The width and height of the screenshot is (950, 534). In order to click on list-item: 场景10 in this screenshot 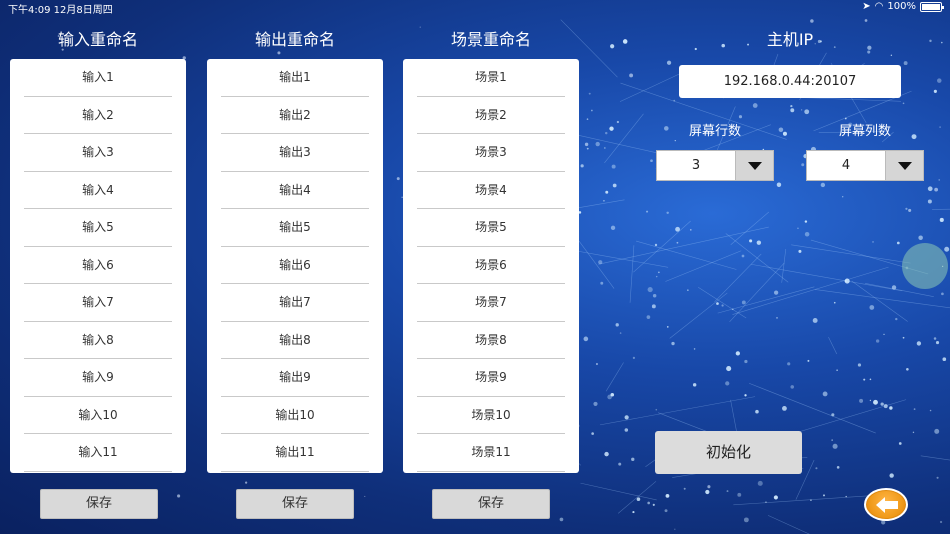, I will do `click(491, 415)`.